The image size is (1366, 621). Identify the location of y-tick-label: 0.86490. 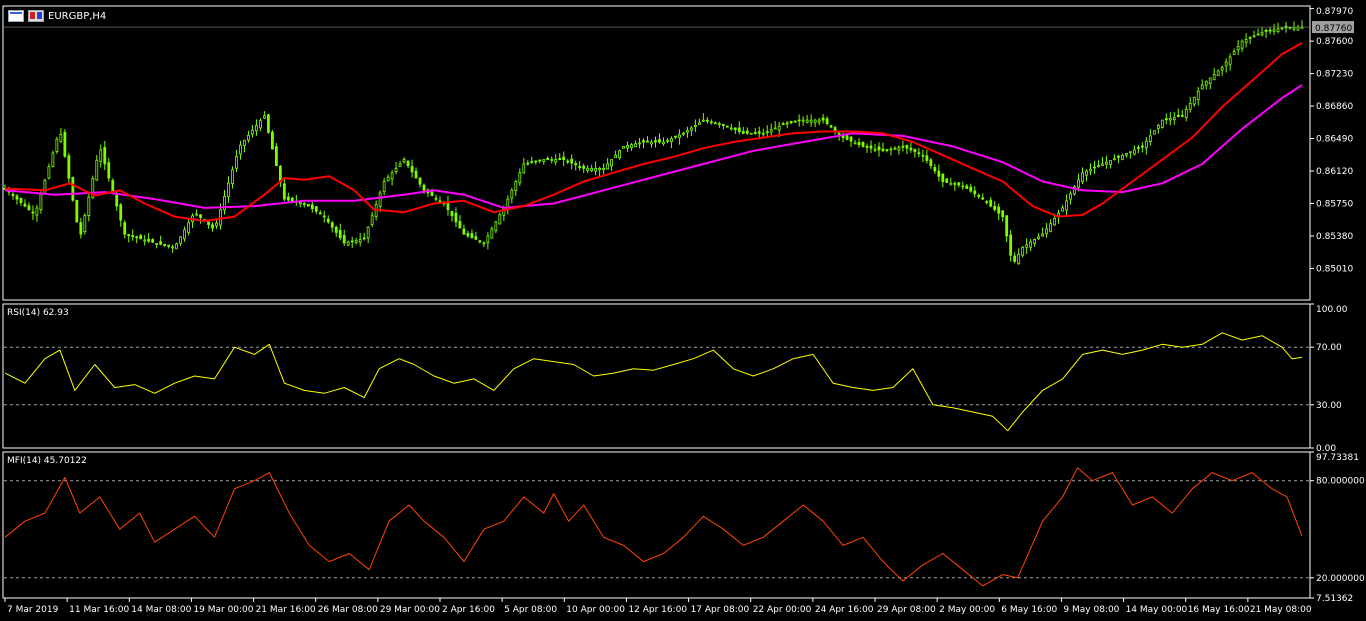
(1334, 140).